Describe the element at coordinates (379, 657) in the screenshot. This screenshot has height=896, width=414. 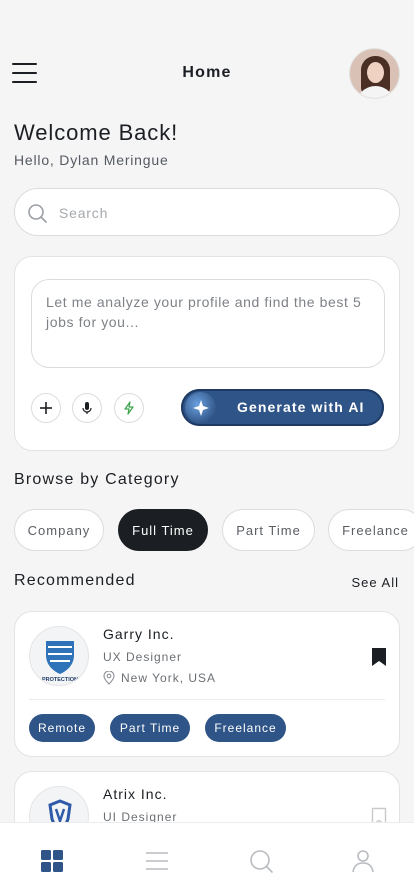
I see `bookmark-filled-icon` at that location.